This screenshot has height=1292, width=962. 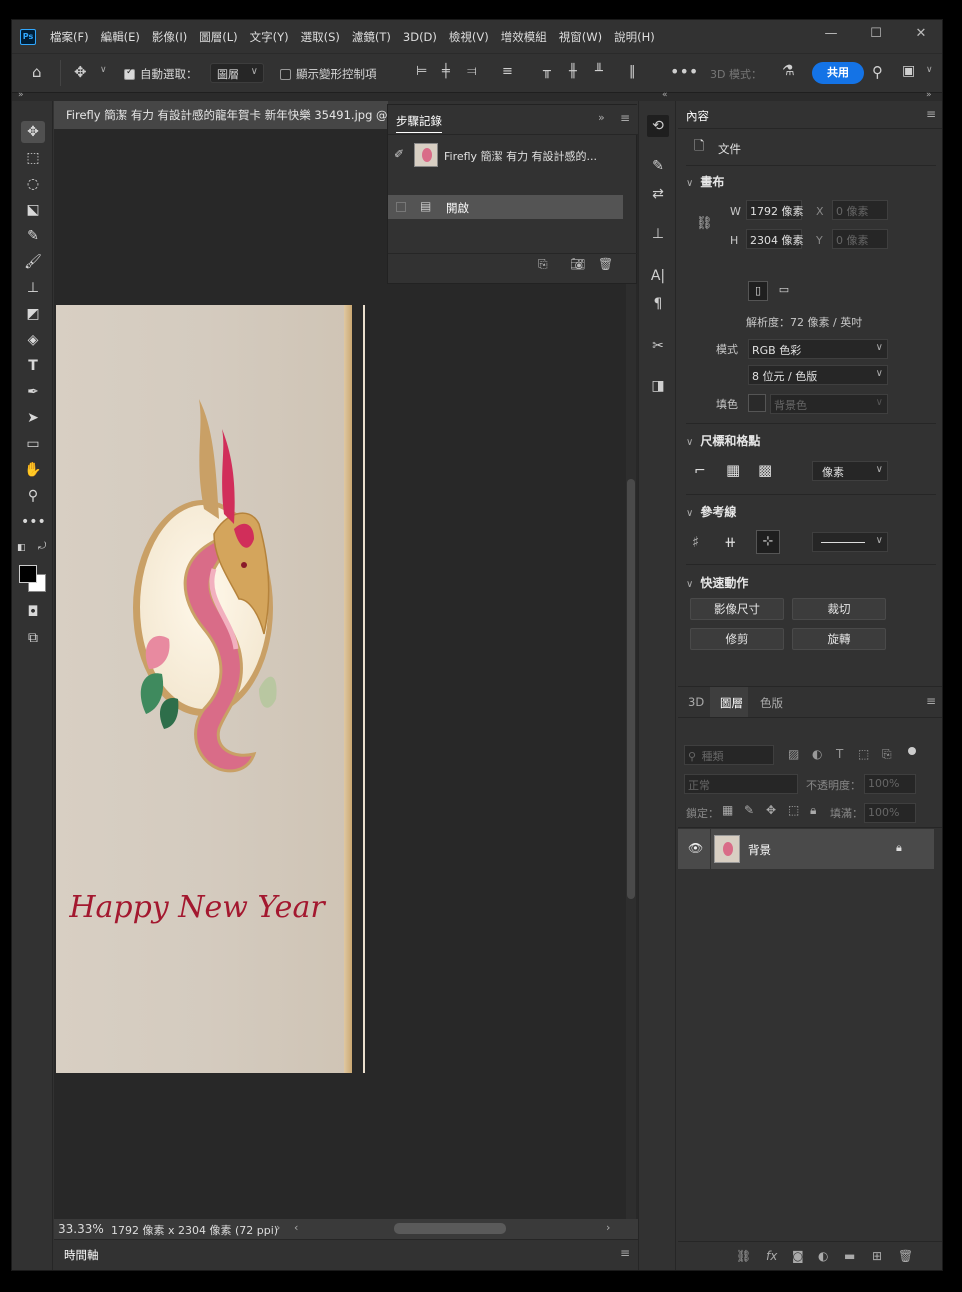 I want to click on screen-mode-icon: ⧉, so click(x=33, y=638).